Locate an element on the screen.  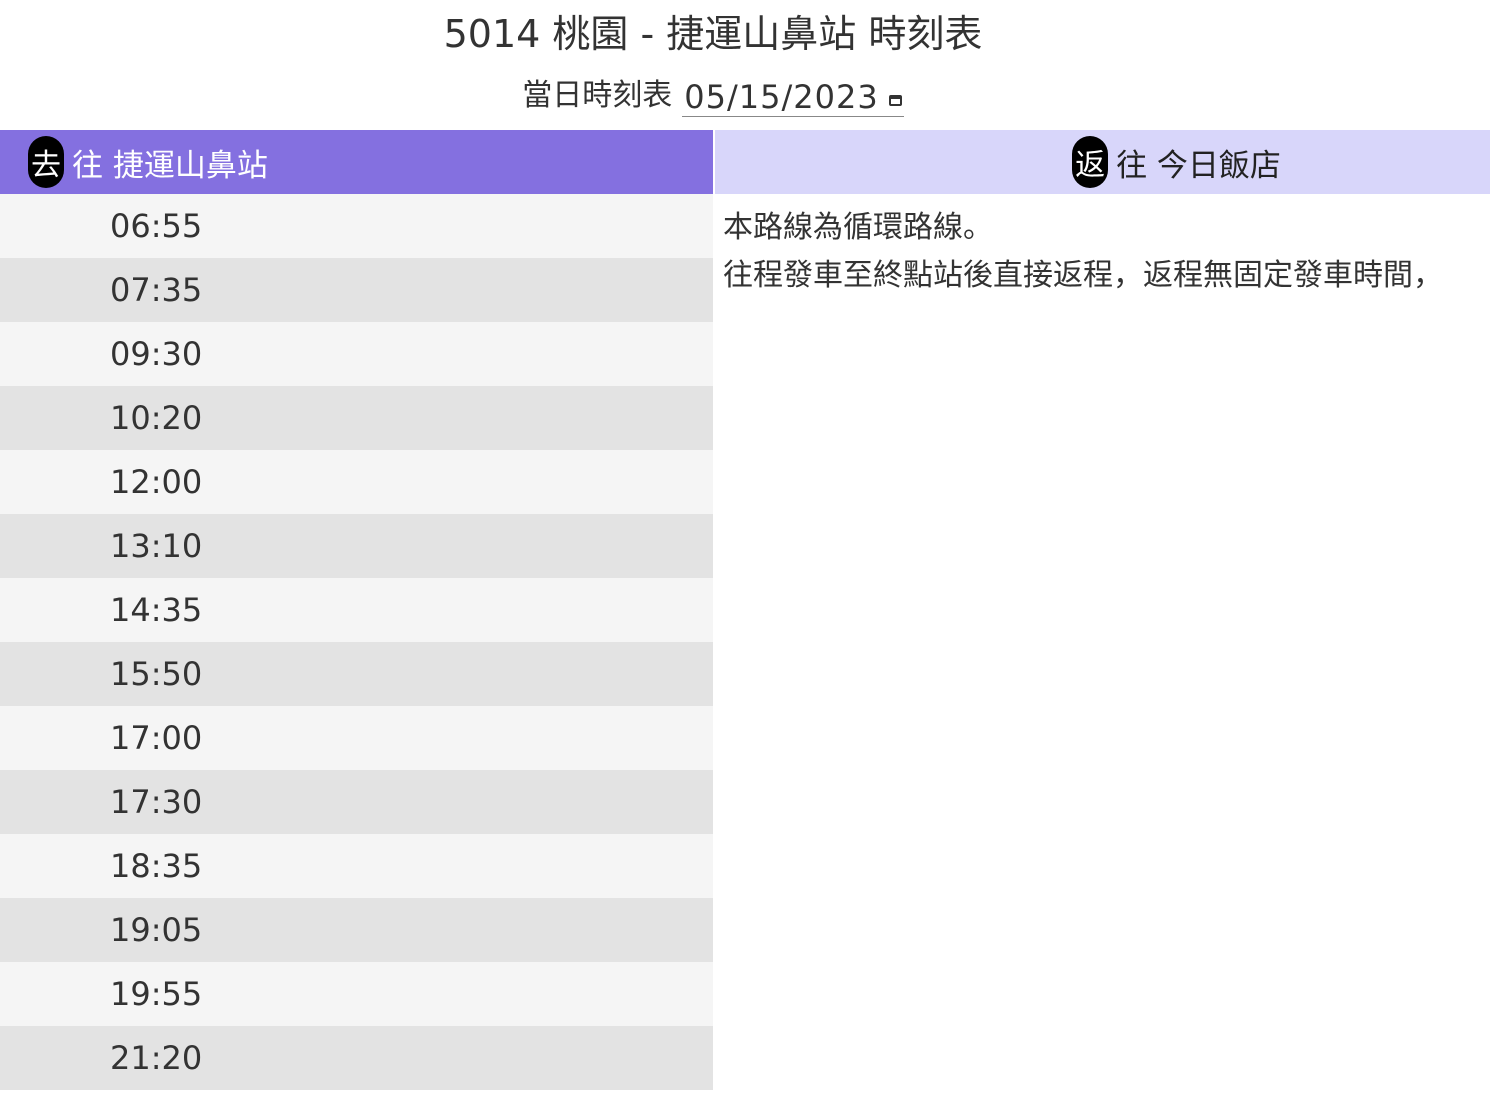
departure-time: 09:30 is located at coordinates (156, 354).